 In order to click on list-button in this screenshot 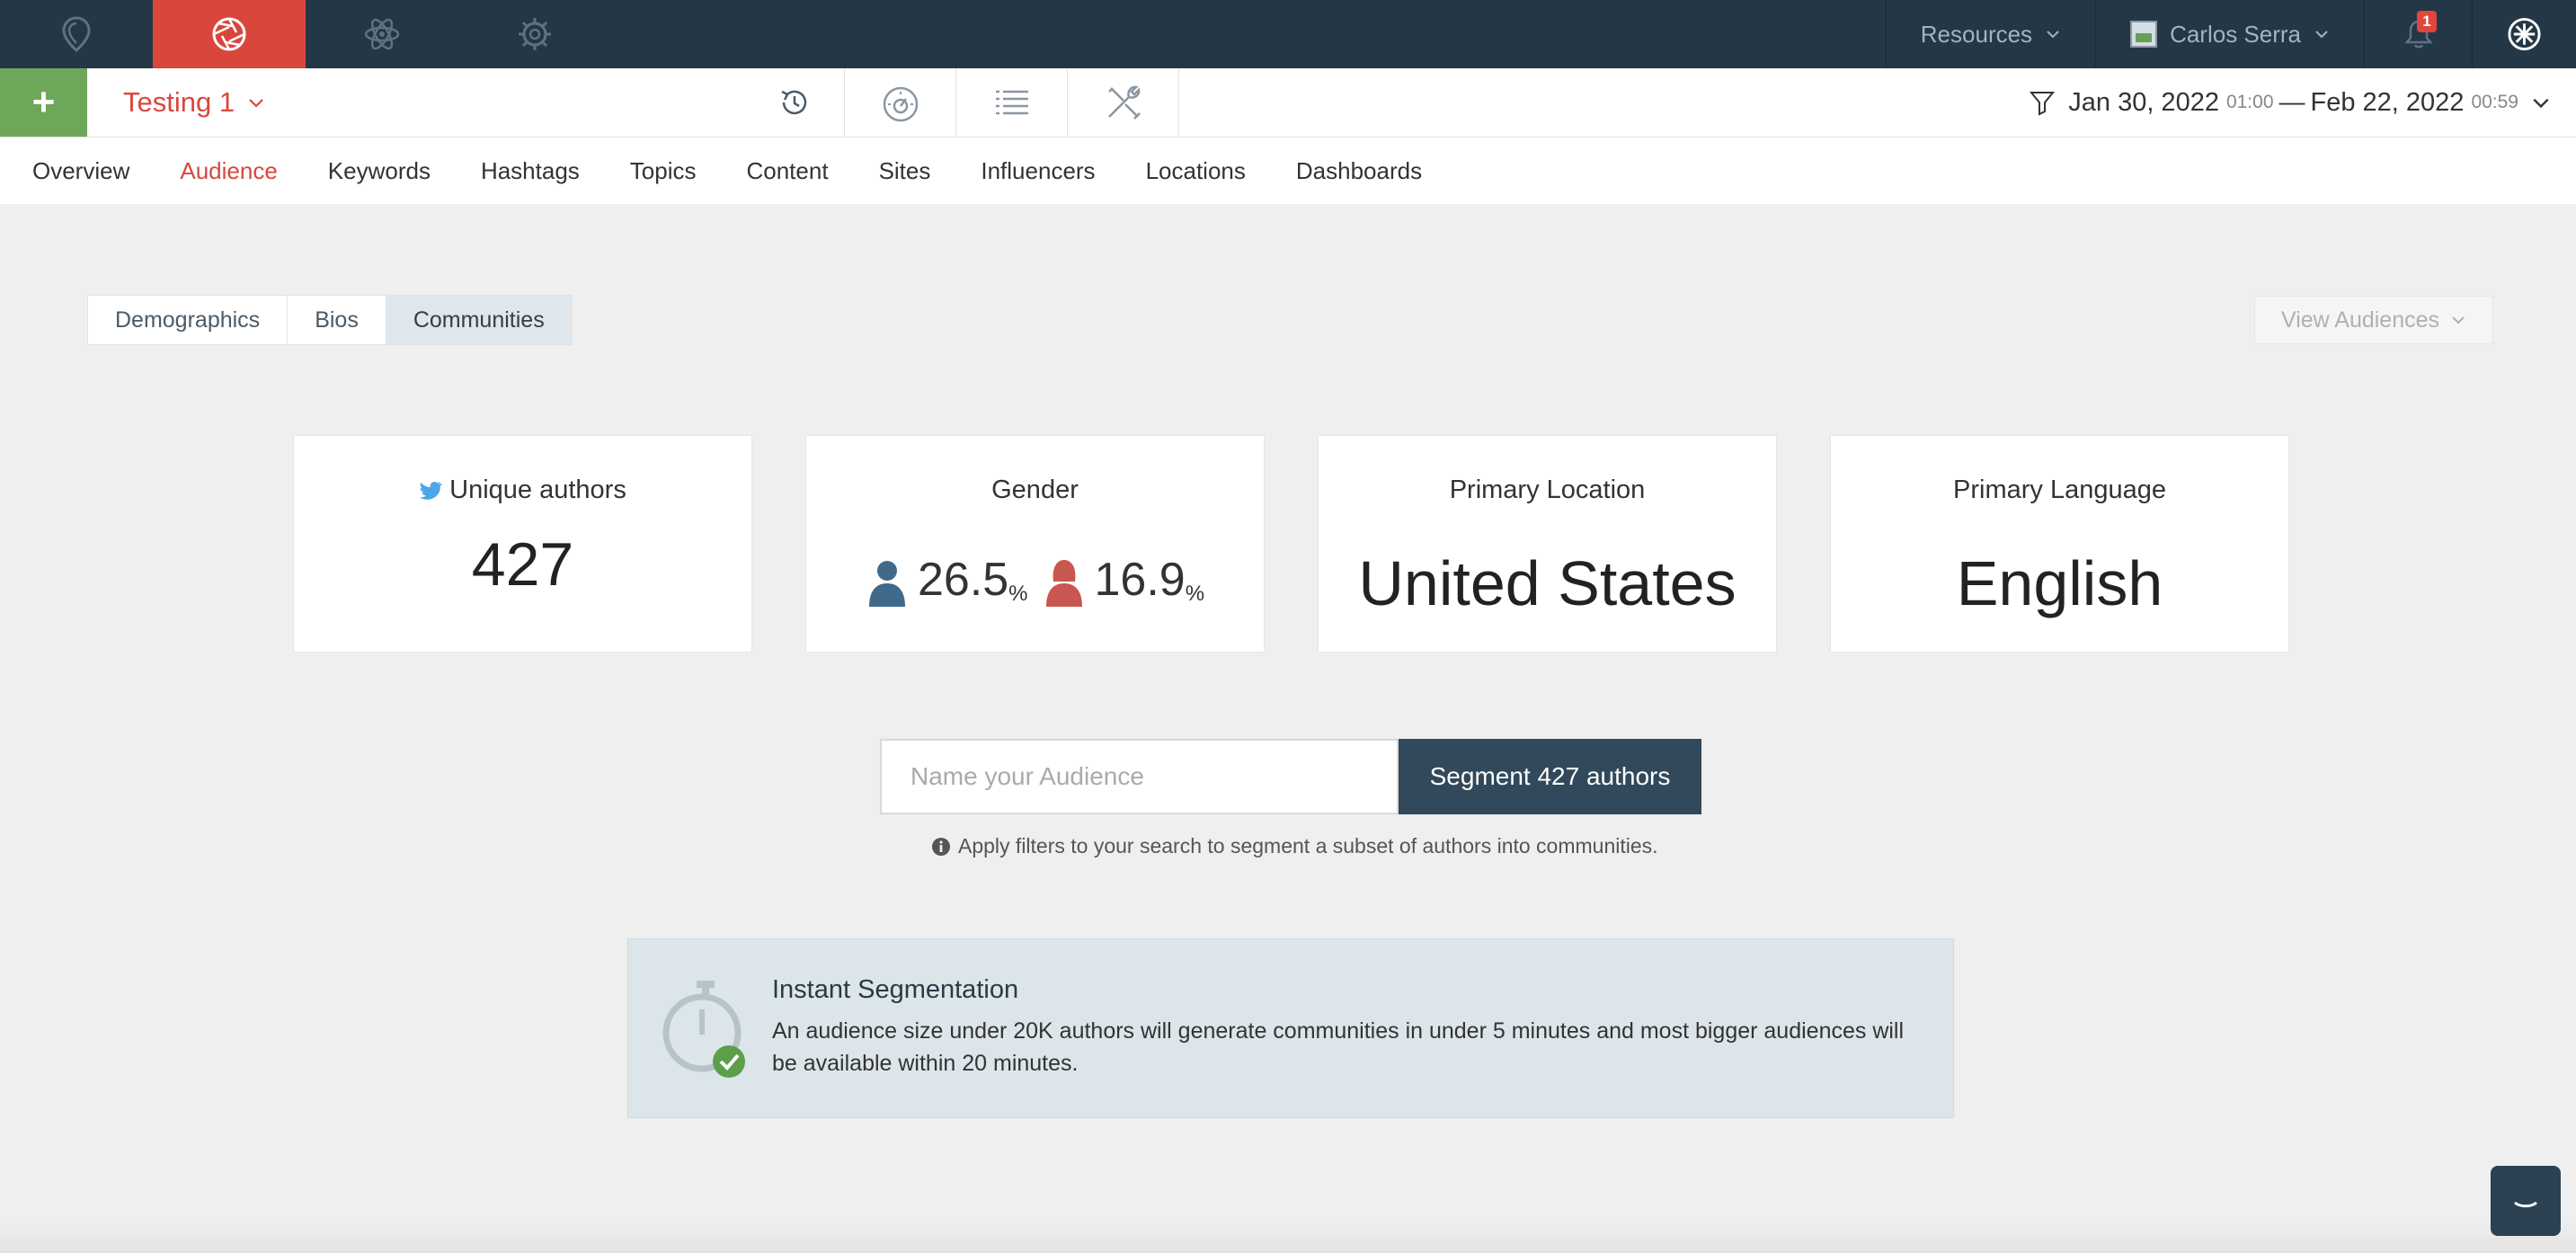, I will do `click(1012, 102)`.